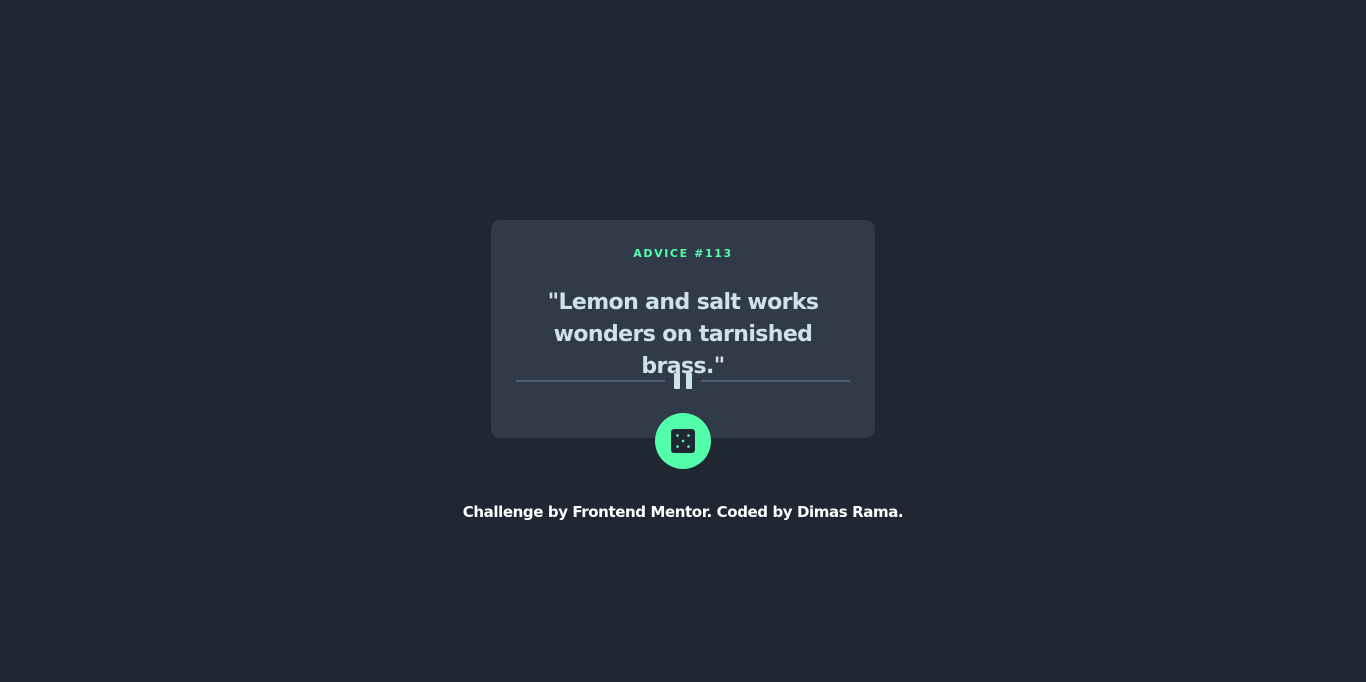  I want to click on pattern-divider, so click(683, 381).